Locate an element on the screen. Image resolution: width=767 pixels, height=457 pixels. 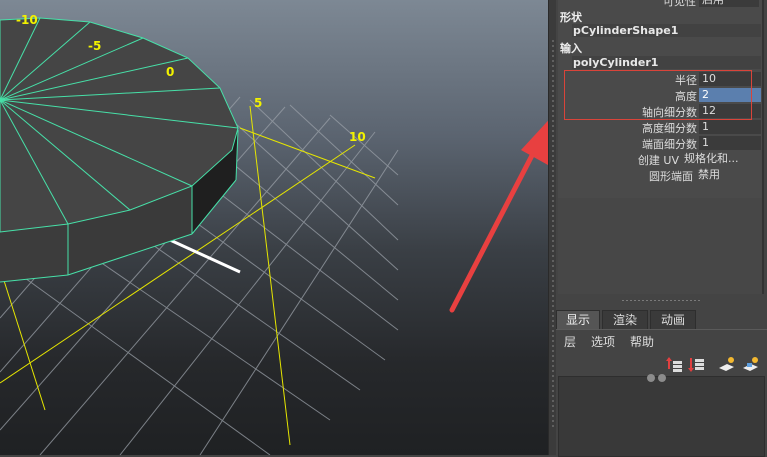
layer-editor: 显示 渲染 动画 层 选项 帮助 is located at coordinates (661, 381).